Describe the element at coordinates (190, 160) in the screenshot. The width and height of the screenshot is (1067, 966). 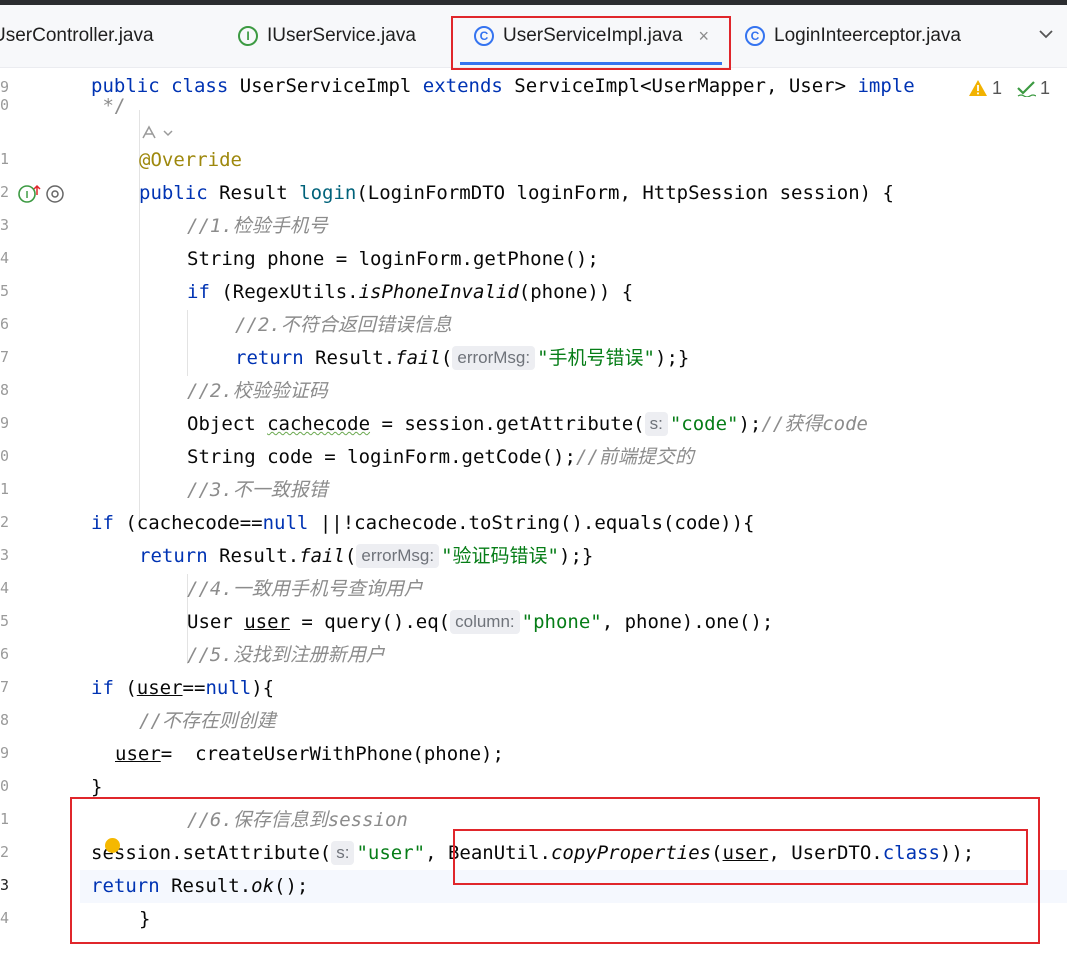
I see `code-line-annotation: @Override` at that location.